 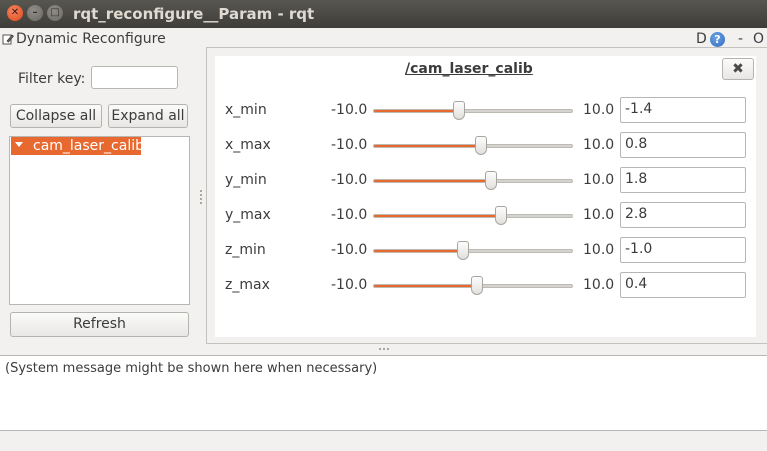 What do you see at coordinates (383, 14) in the screenshot?
I see `window-titlebar: ✕ – □ rqt_reconfigure__Param - rqt` at bounding box center [383, 14].